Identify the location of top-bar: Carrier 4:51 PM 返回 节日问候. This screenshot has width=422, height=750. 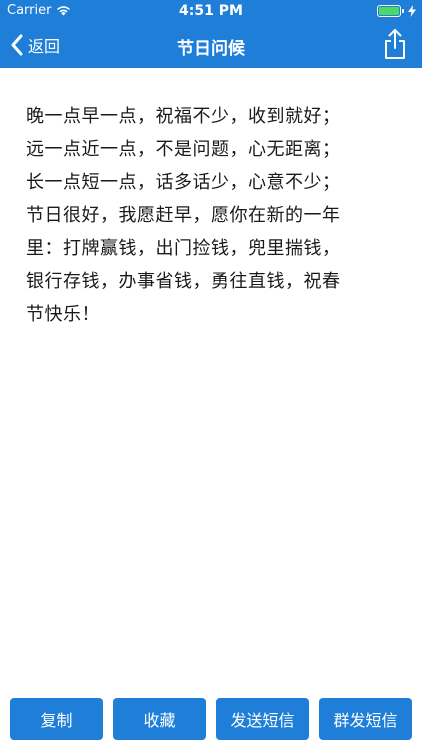
(211, 34).